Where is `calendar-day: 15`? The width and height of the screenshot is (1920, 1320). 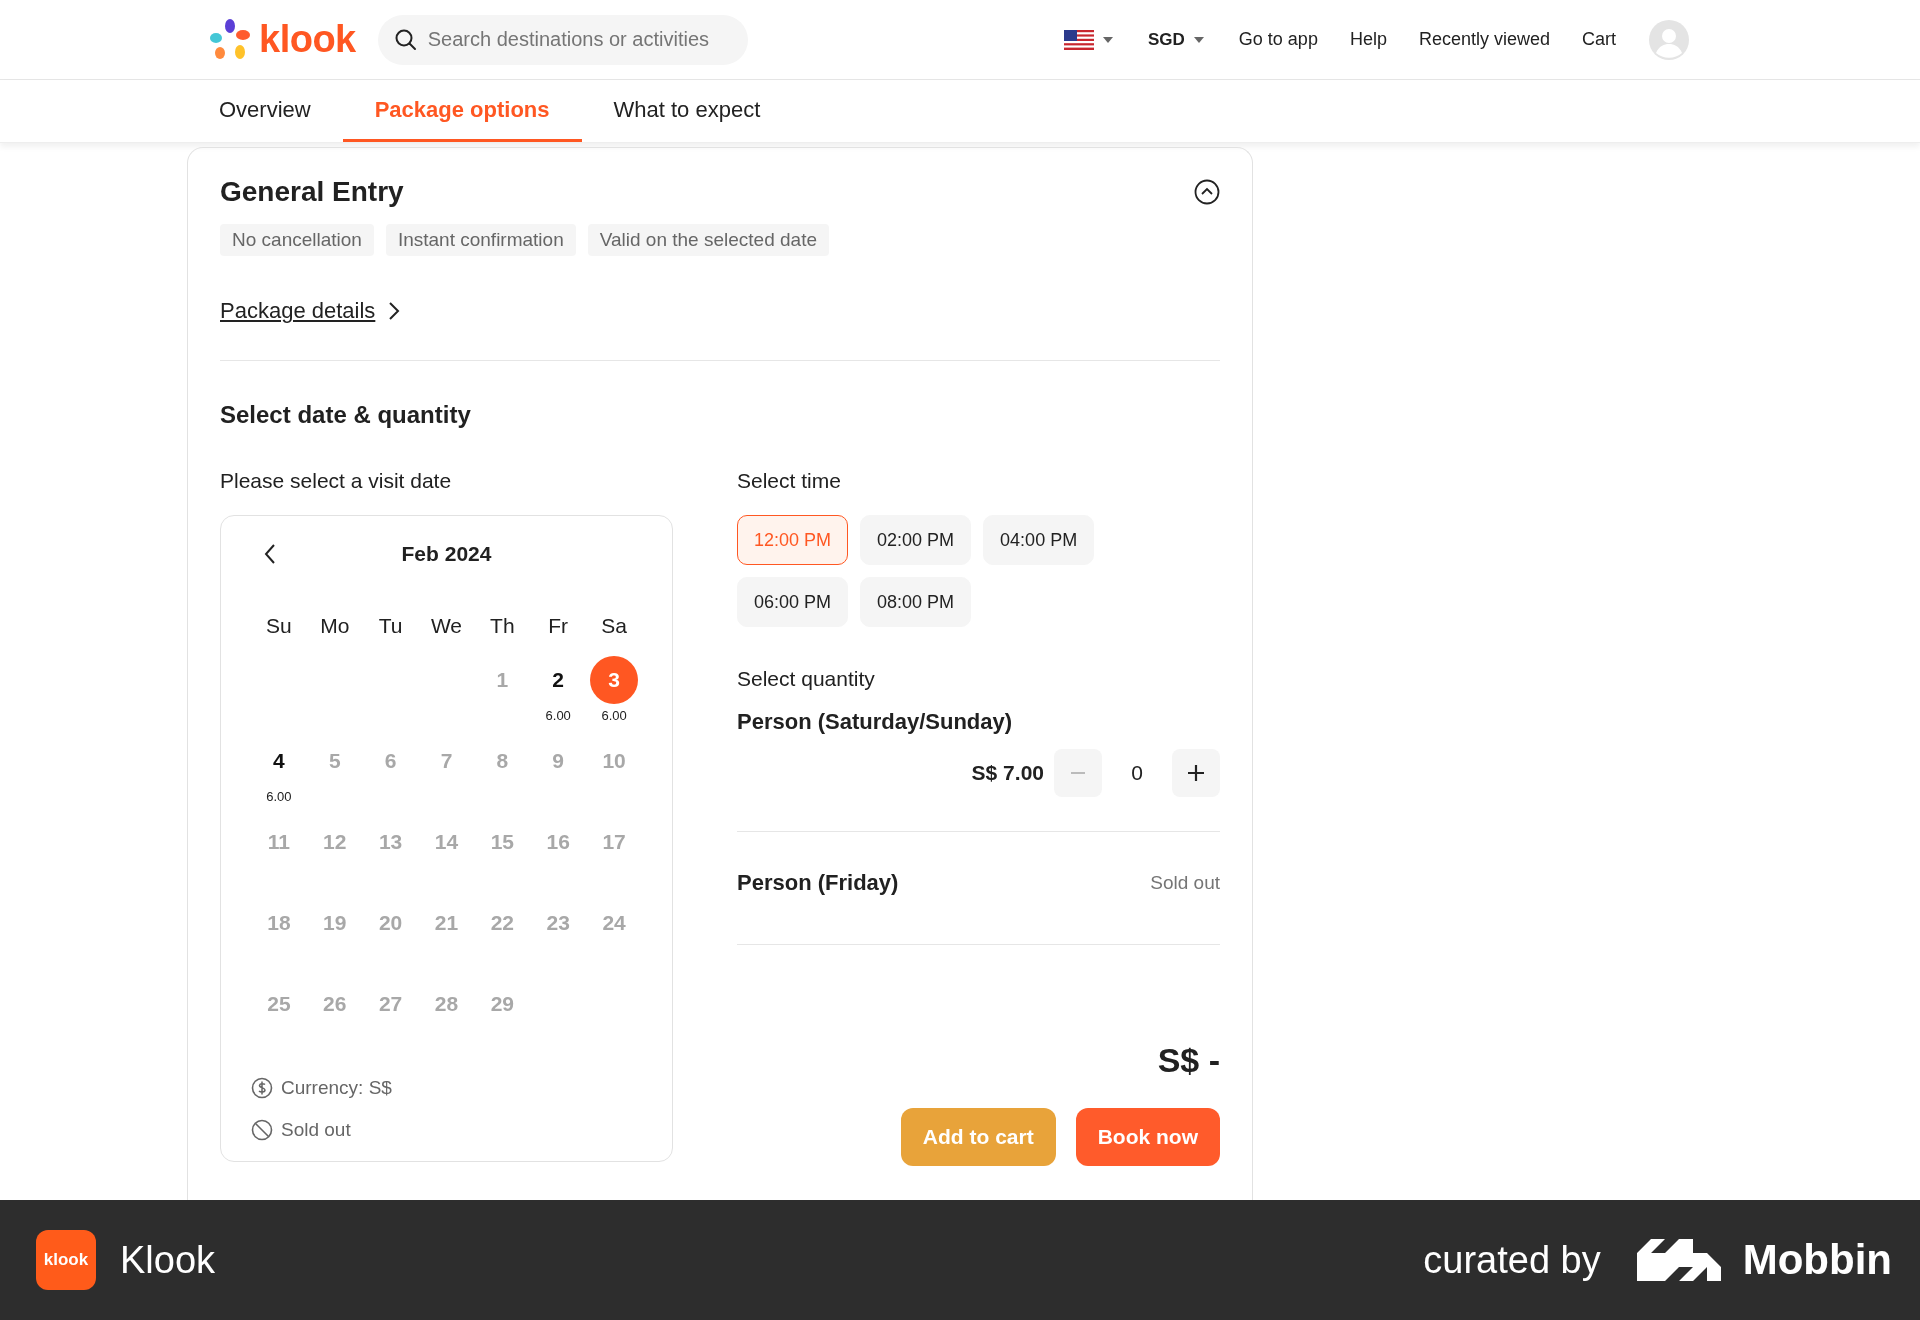 calendar-day: 15 is located at coordinates (502, 842).